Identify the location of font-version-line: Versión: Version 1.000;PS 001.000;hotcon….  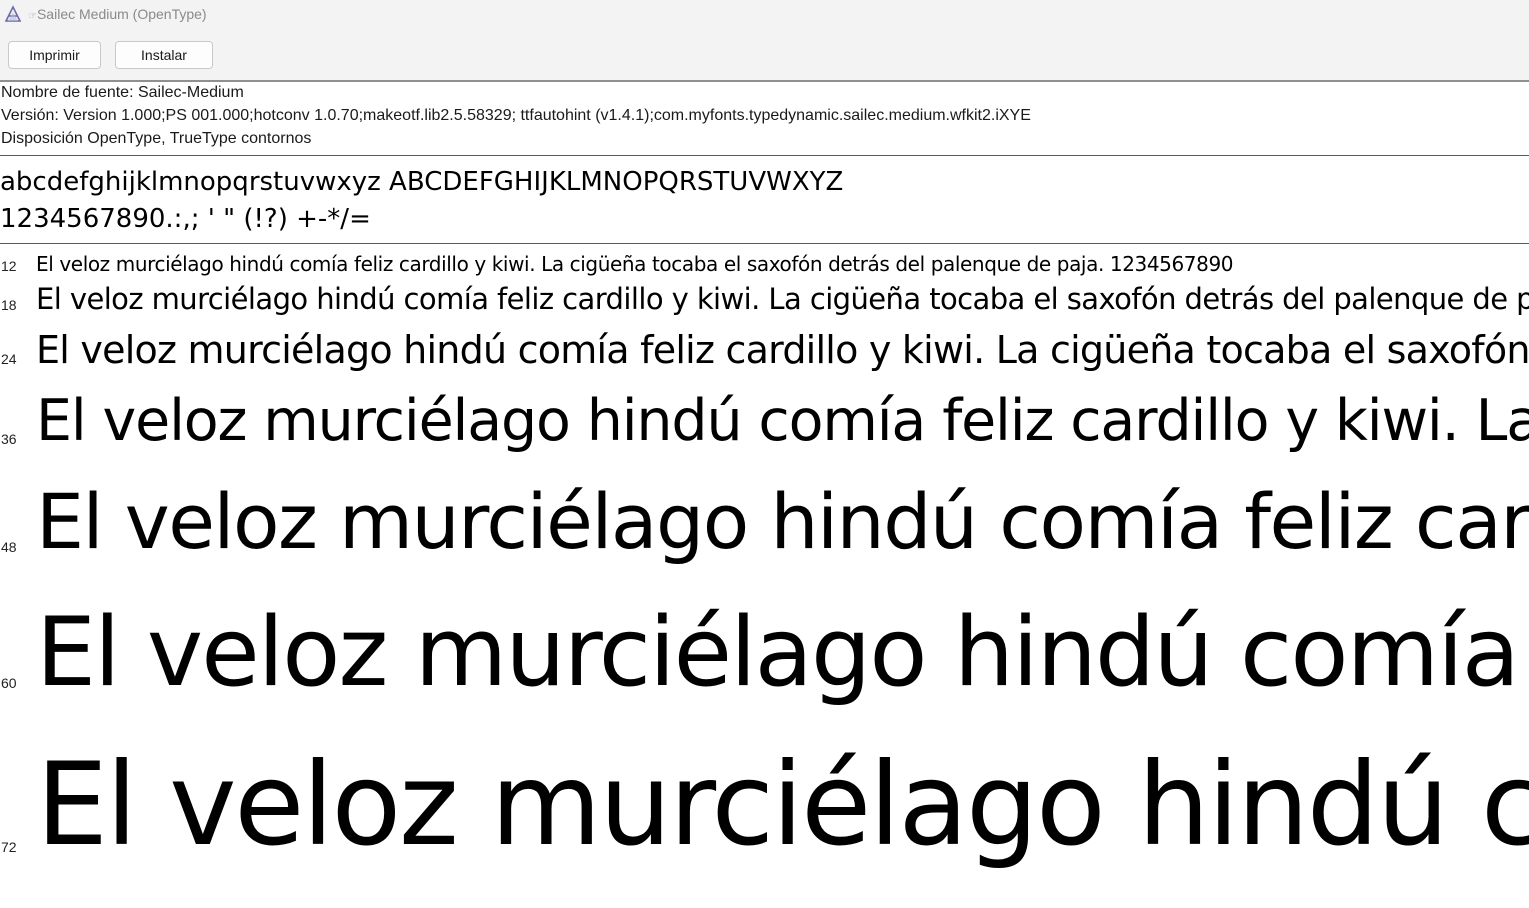
(516, 115).